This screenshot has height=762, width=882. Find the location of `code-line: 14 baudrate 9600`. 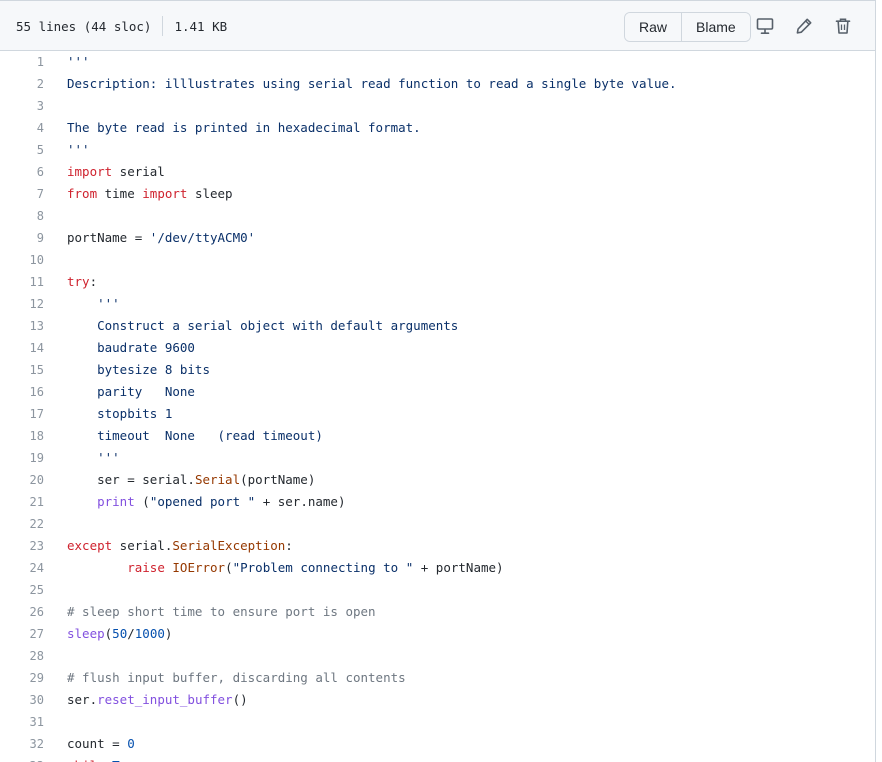

code-line: 14 baudrate 9600 is located at coordinates (437, 348).